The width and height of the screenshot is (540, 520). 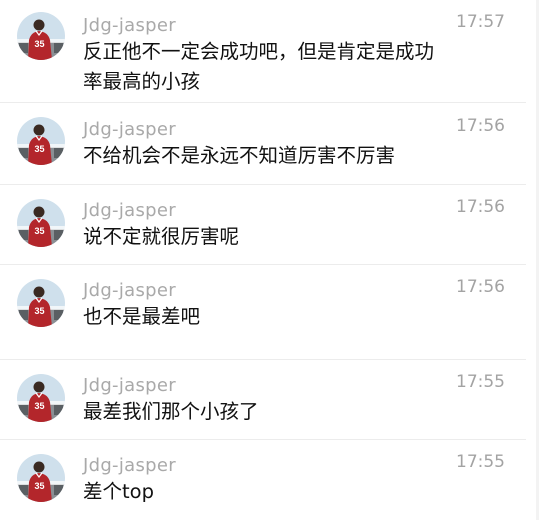 I want to click on timestamp: 17:57, so click(x=480, y=22).